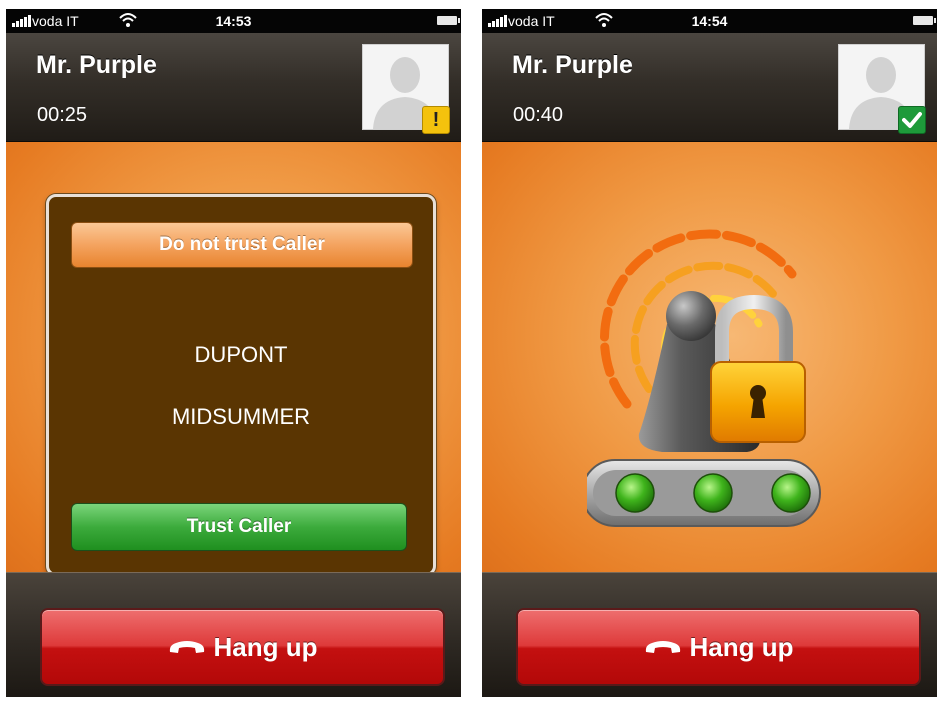 This screenshot has width=940, height=702. I want to click on call-header: Mr. Purple 00:25 !, so click(233, 87).